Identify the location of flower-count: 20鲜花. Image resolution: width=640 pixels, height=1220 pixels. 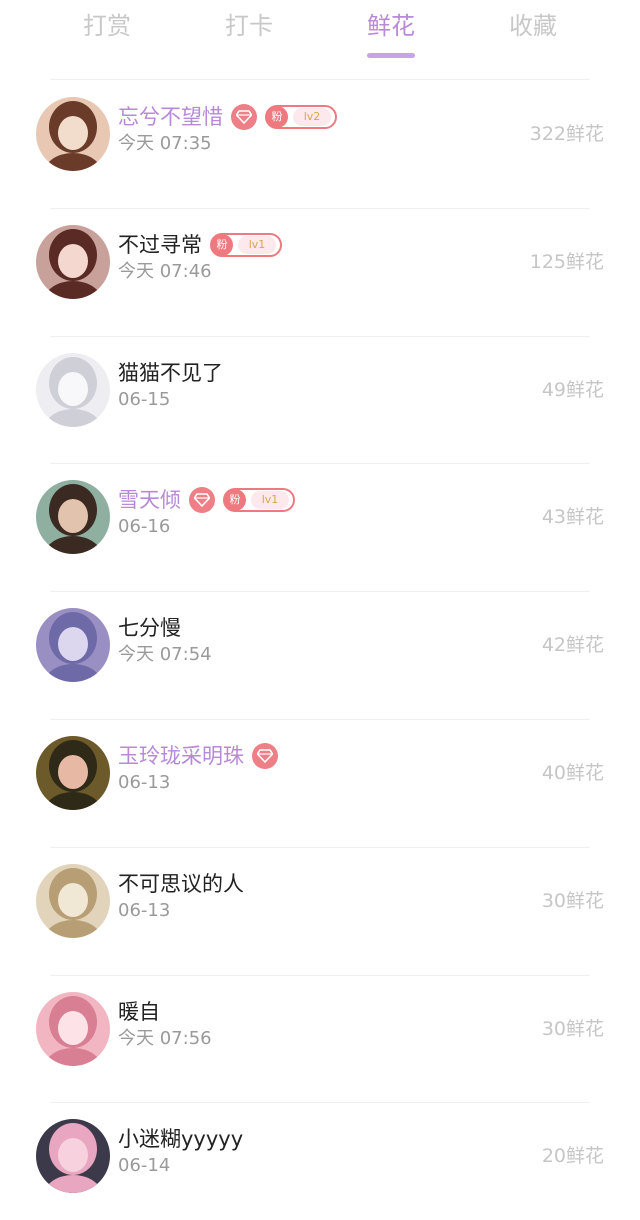
(572, 1156).